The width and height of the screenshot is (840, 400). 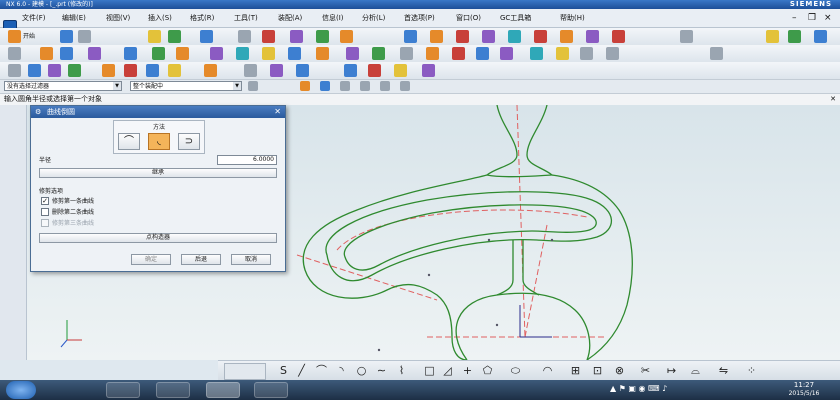 What do you see at coordinates (46, 53) in the screenshot?
I see `zoom-icon` at bounding box center [46, 53].